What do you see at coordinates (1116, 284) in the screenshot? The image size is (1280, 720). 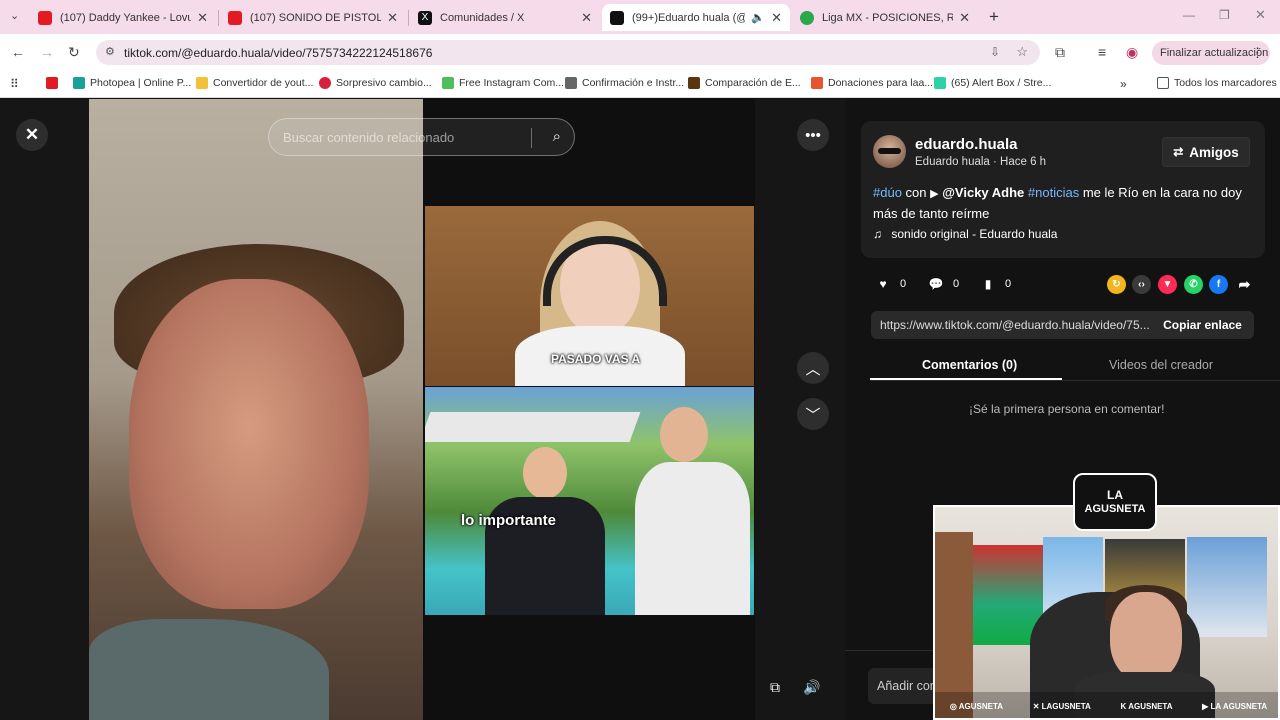 I see `repost-icon: ↻` at bounding box center [1116, 284].